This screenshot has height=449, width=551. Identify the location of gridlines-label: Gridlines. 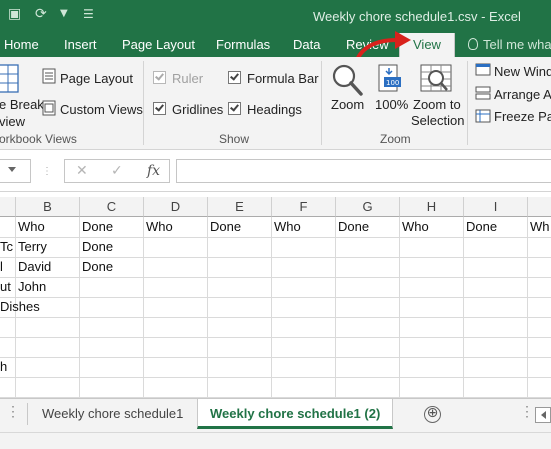
(198, 109).